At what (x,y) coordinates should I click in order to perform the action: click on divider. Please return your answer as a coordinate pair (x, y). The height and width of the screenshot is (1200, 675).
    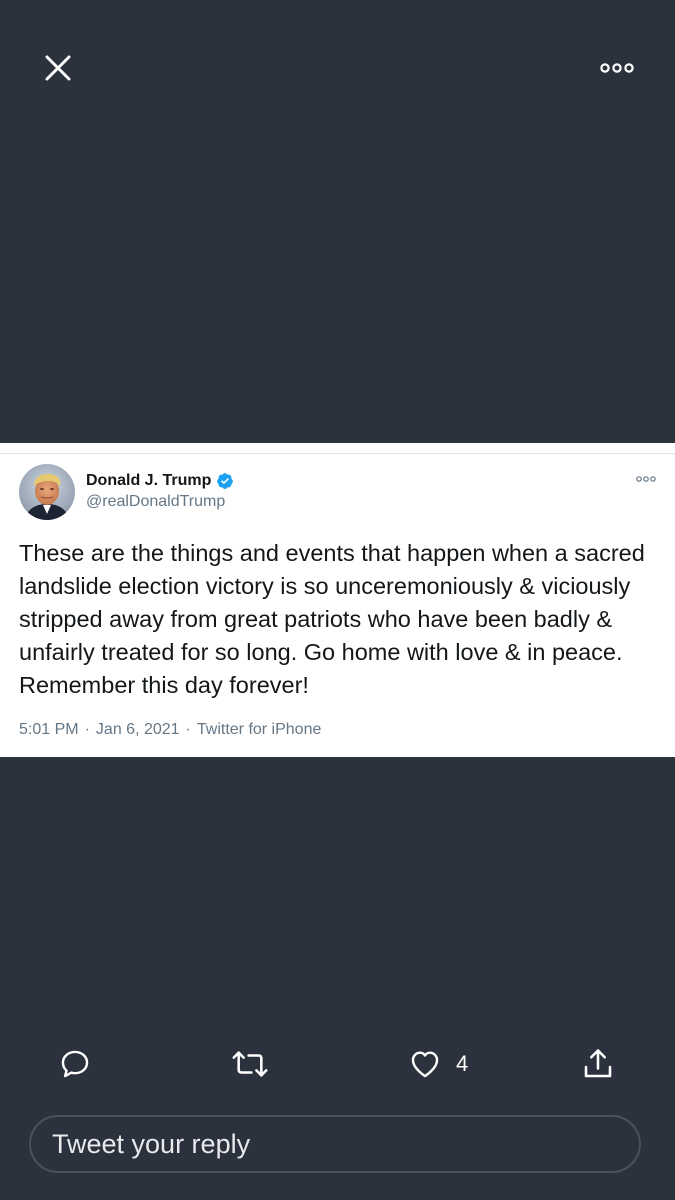
    Looking at the image, I should click on (337, 453).